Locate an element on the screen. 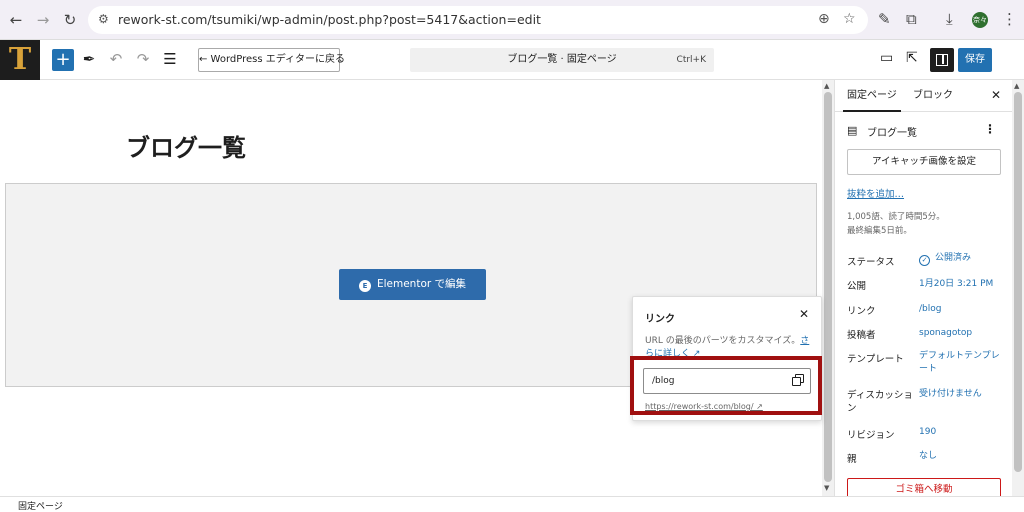  extensions-puzzle-icon: ⧉ is located at coordinates (911, 19).